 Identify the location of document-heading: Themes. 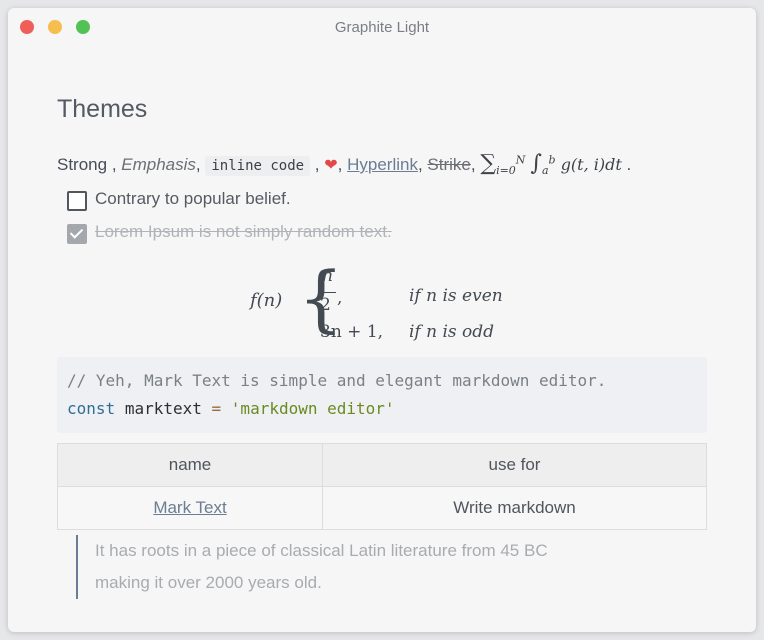
(102, 109).